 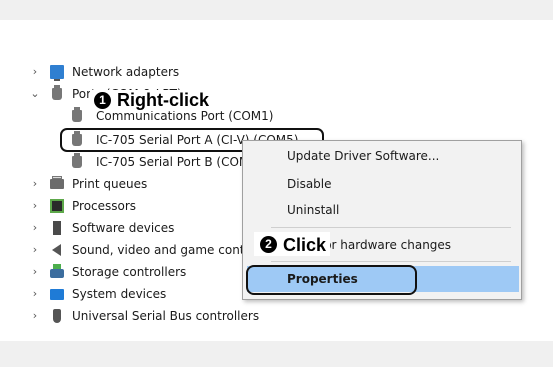 I want to click on storage-icon, so click(x=57, y=271).